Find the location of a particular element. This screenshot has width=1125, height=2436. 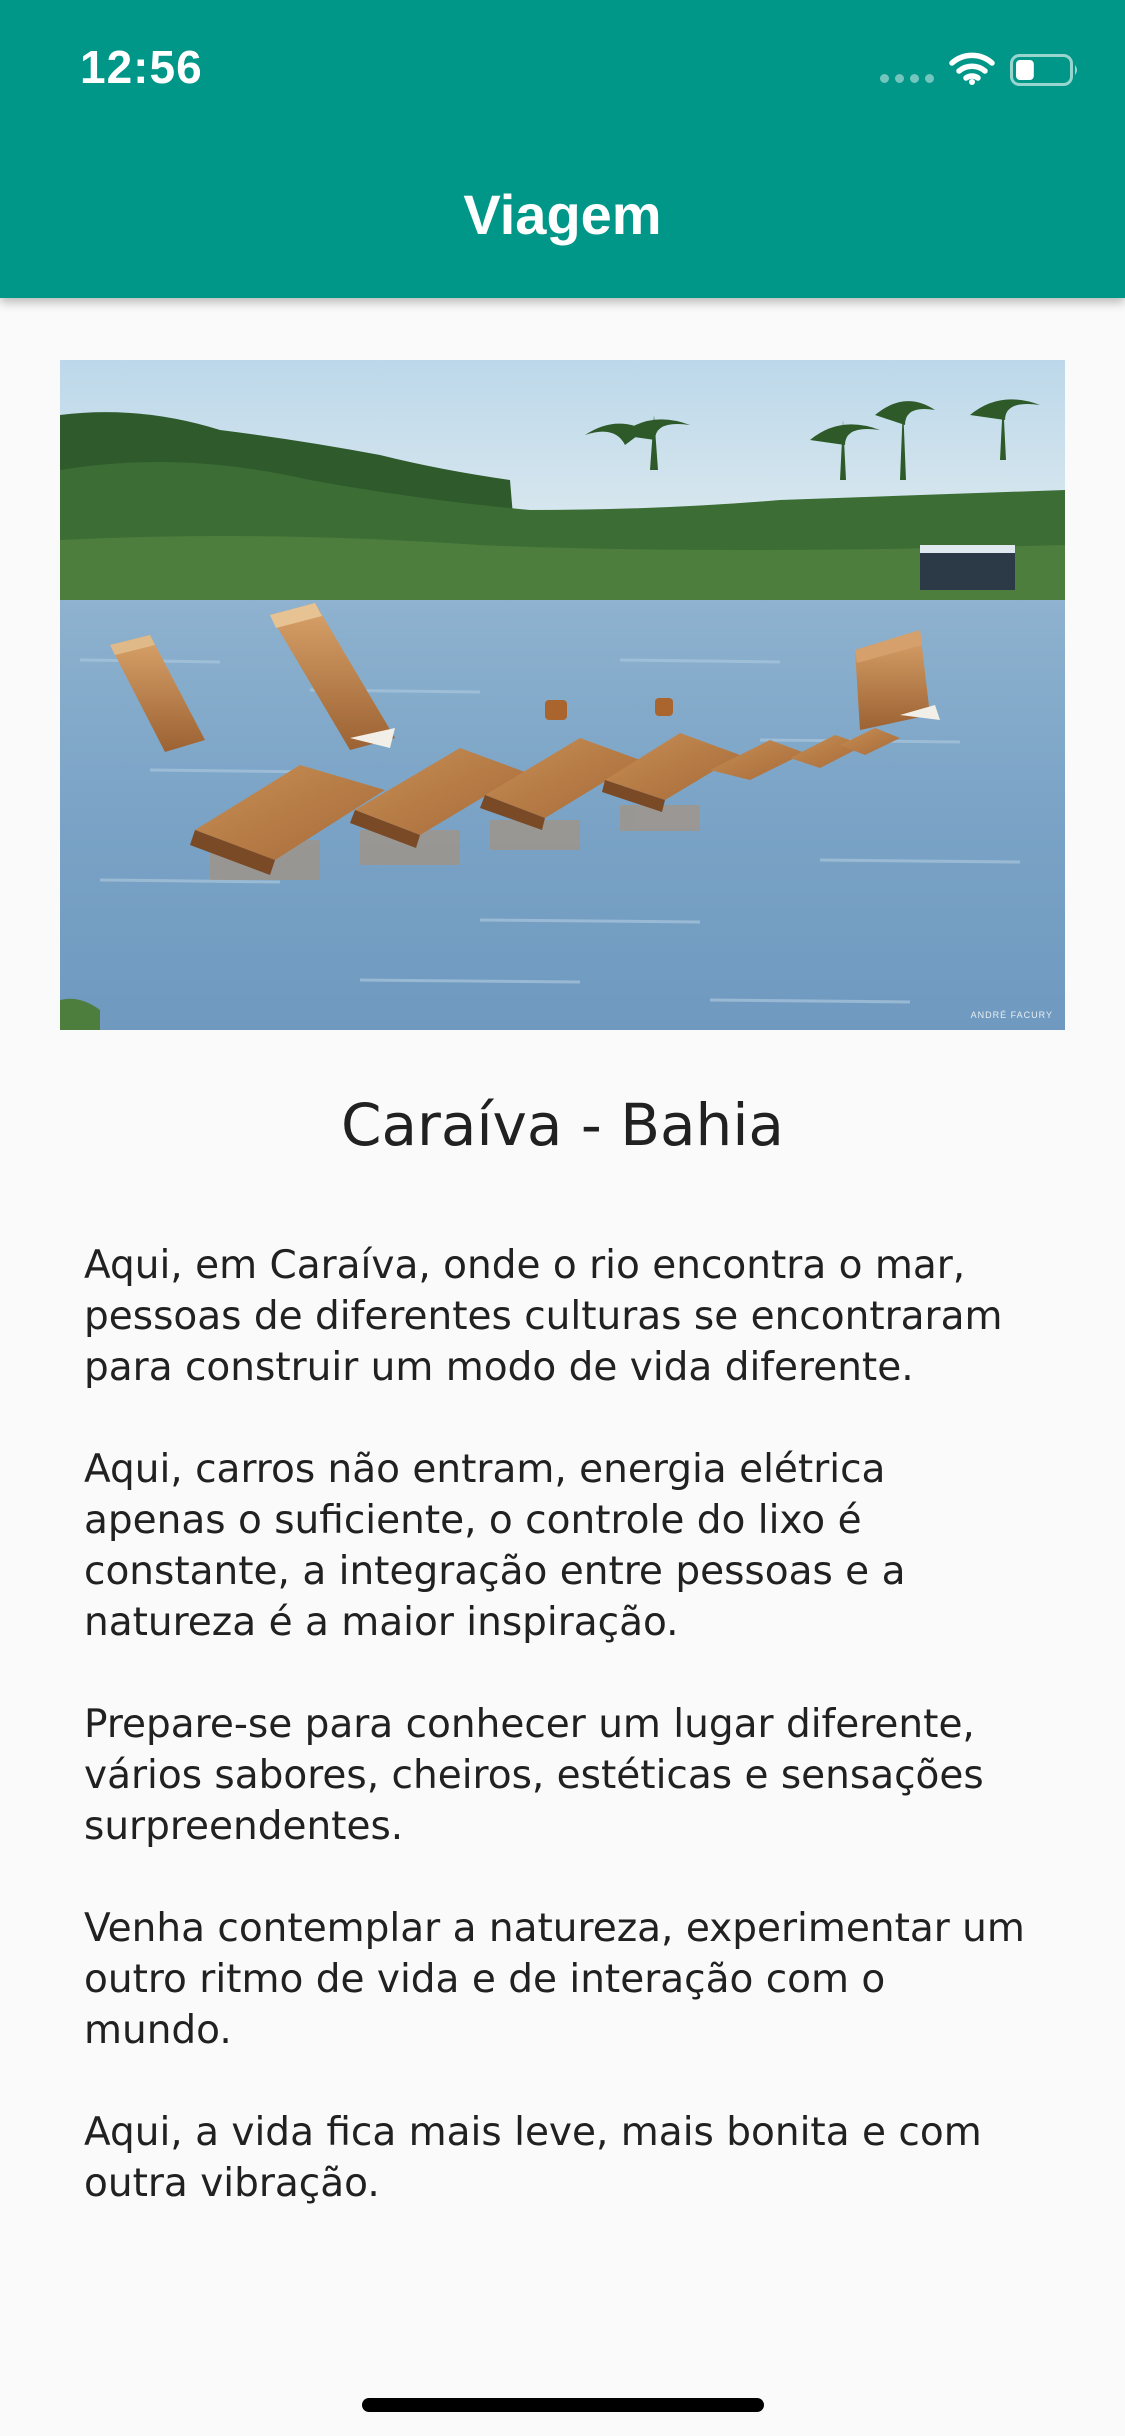

cellular-signal-icon is located at coordinates (907, 78).